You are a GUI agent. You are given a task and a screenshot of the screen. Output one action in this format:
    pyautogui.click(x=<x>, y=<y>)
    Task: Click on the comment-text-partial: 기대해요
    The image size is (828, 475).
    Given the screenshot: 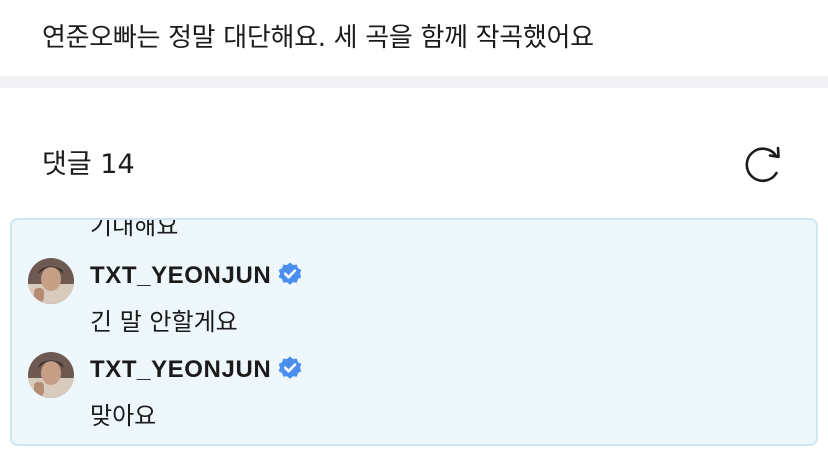 What is the action you would take?
    pyautogui.click(x=134, y=229)
    